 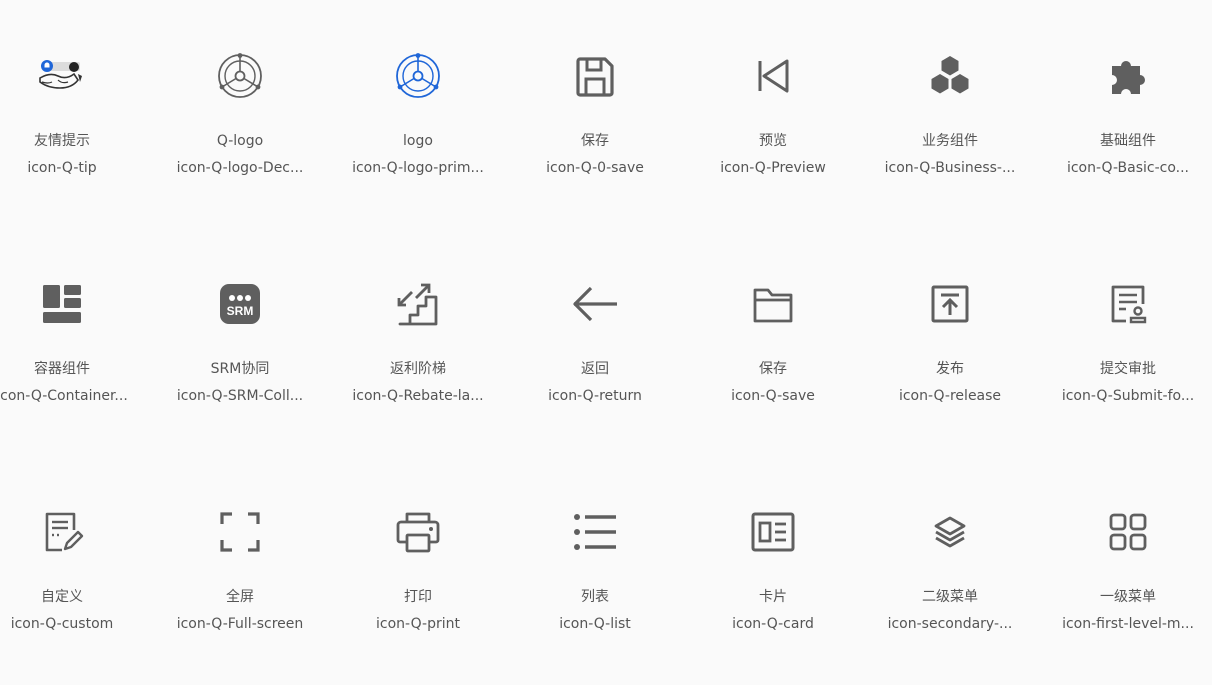 I want to click on icon-card: 发布 icon-Q-release, so click(x=950, y=328).